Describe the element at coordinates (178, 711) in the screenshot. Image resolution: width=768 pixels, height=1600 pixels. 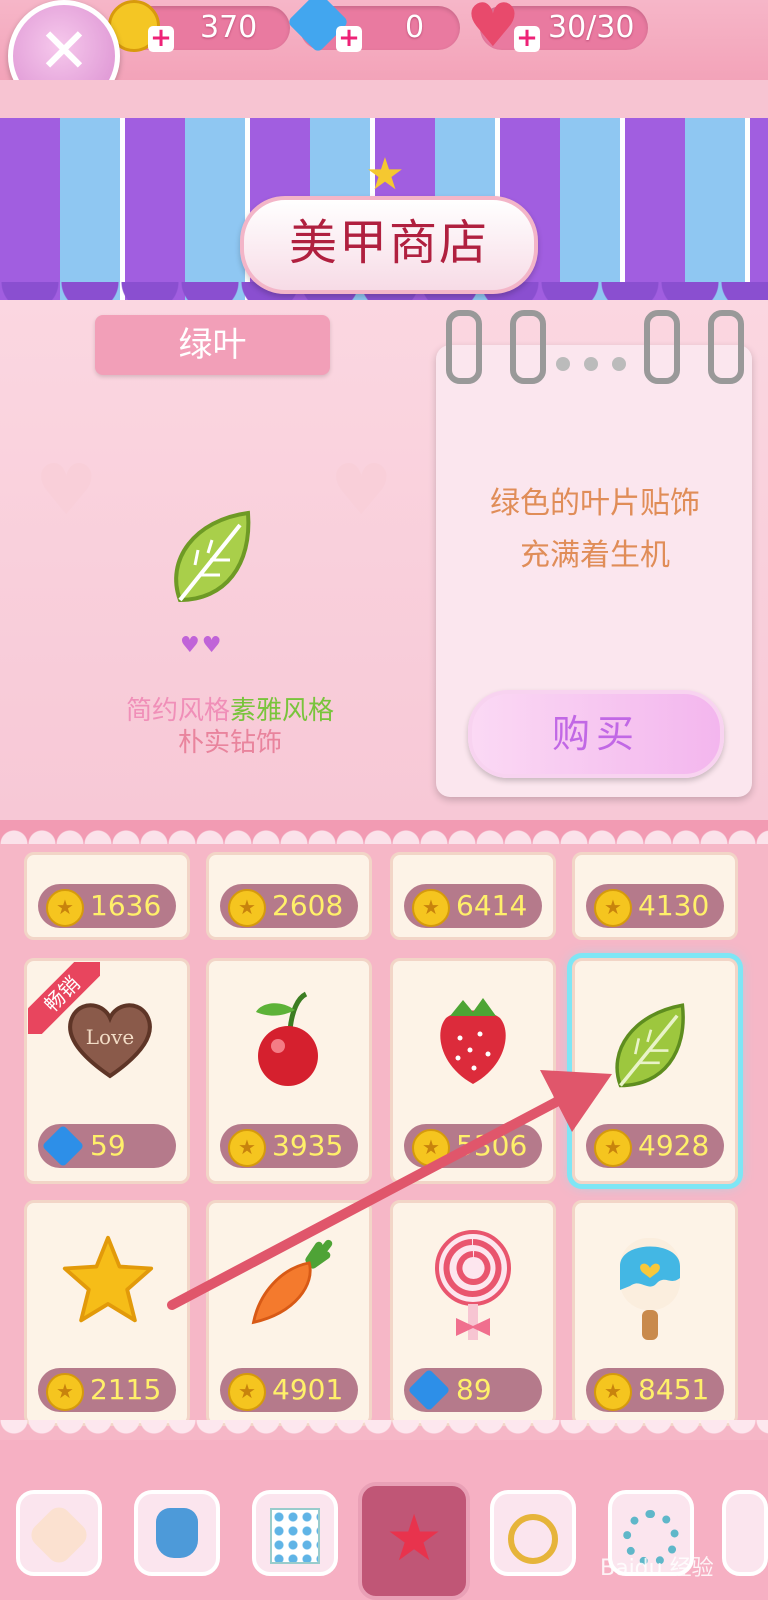
I see `tag-simple: 简约风格` at that location.